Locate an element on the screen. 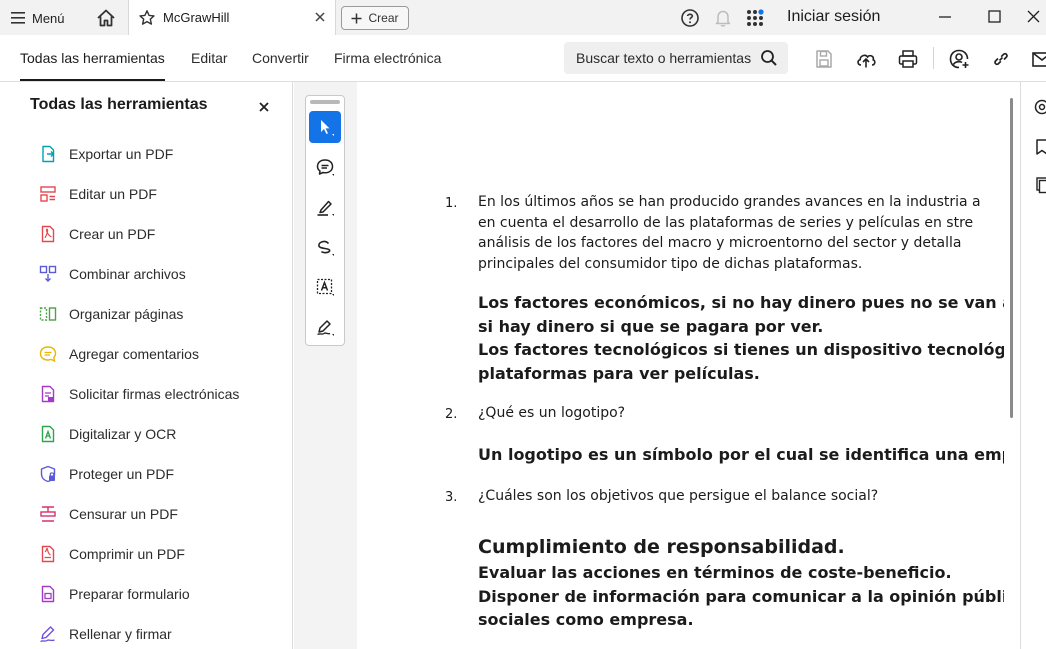 The image size is (1046, 649). tool-item-label: Rellenar y firmar is located at coordinates (120, 634).